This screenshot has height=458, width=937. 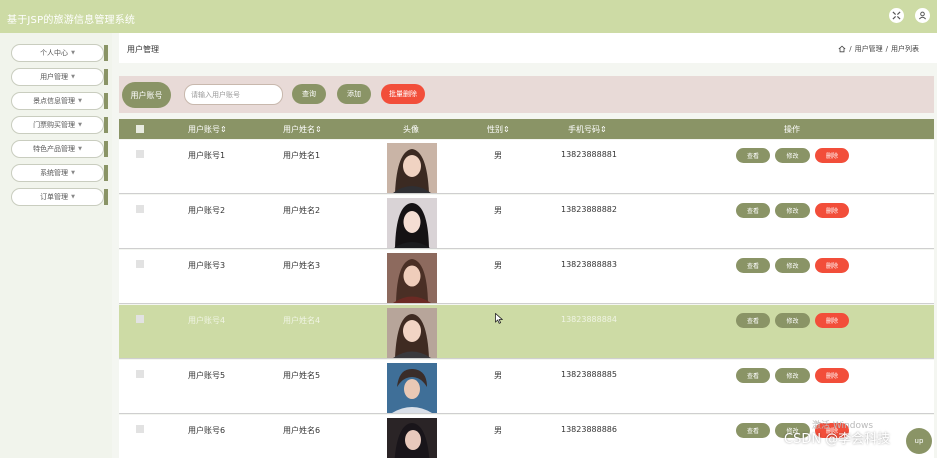 What do you see at coordinates (207, 155) in the screenshot?
I see `cell-account: 用户账号1` at bounding box center [207, 155].